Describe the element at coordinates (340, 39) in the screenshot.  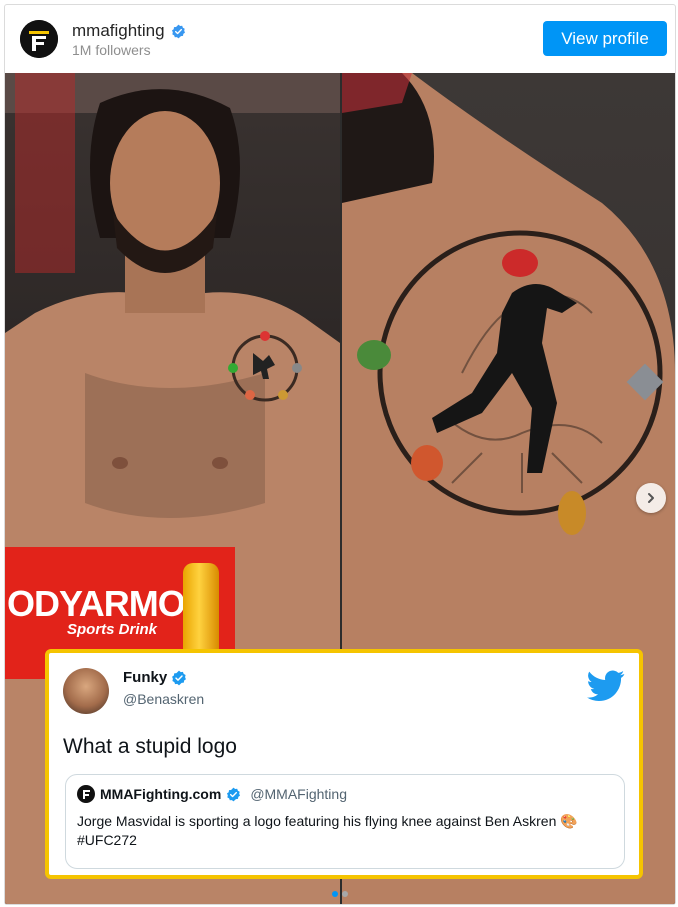
I see `post-header: mmafighting 1M followers View profile` at that location.